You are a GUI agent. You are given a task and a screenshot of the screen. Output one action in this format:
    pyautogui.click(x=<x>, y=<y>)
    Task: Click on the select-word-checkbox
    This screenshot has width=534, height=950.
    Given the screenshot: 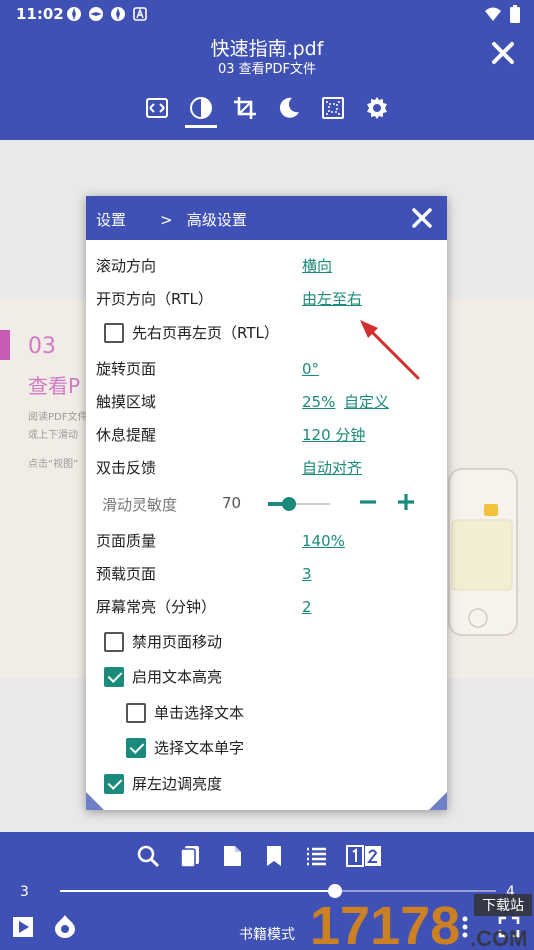 What is the action you would take?
    pyautogui.click(x=136, y=748)
    